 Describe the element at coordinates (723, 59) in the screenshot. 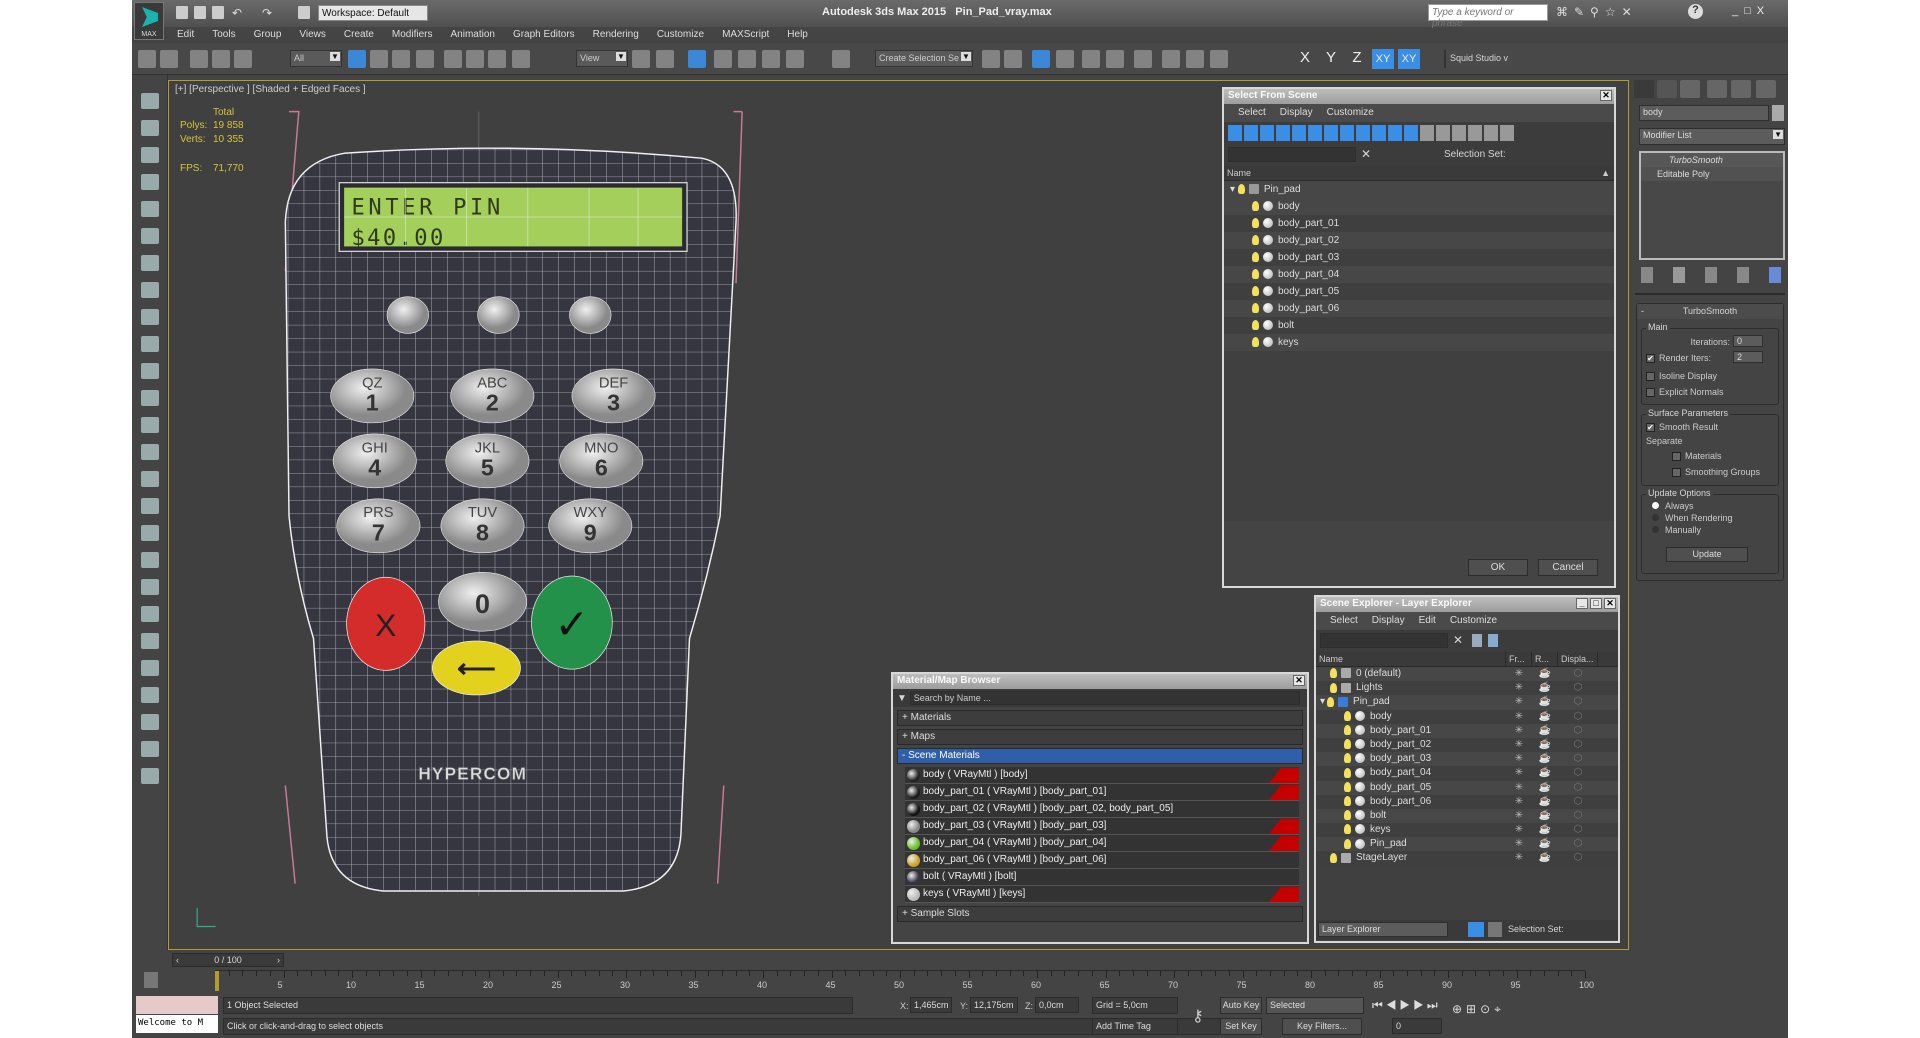

I see `snaps-toggle-icon` at that location.